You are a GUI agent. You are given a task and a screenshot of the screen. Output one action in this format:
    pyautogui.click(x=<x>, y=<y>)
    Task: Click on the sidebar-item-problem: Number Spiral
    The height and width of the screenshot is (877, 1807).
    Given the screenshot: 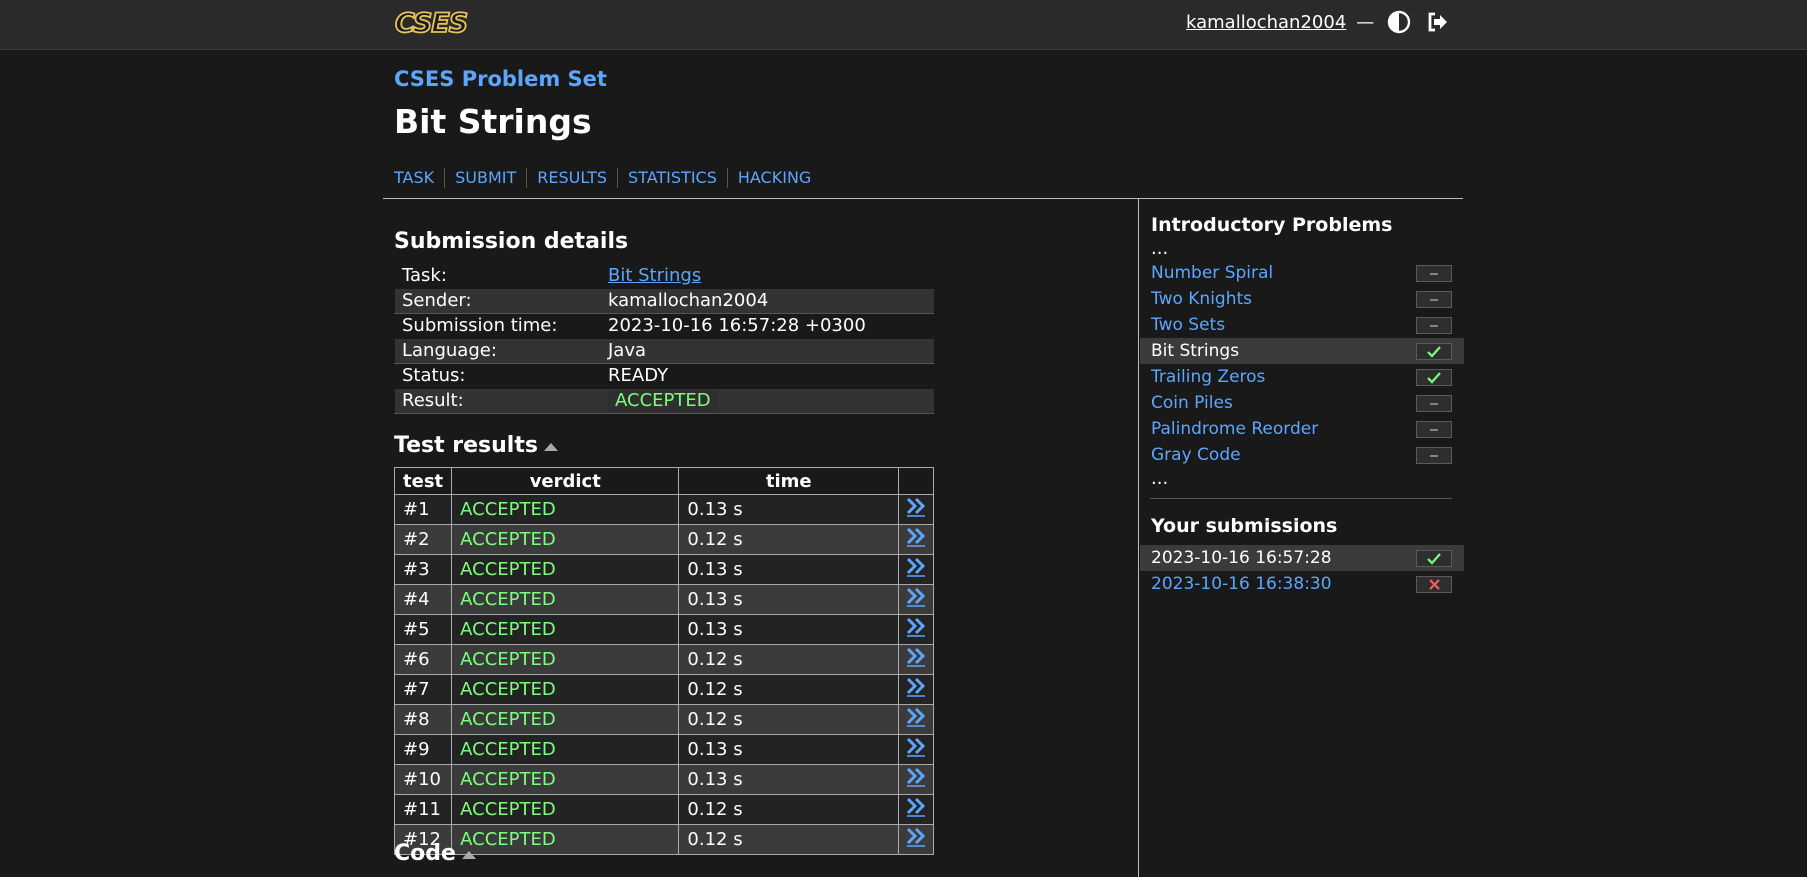 What is the action you would take?
    pyautogui.click(x=1301, y=273)
    